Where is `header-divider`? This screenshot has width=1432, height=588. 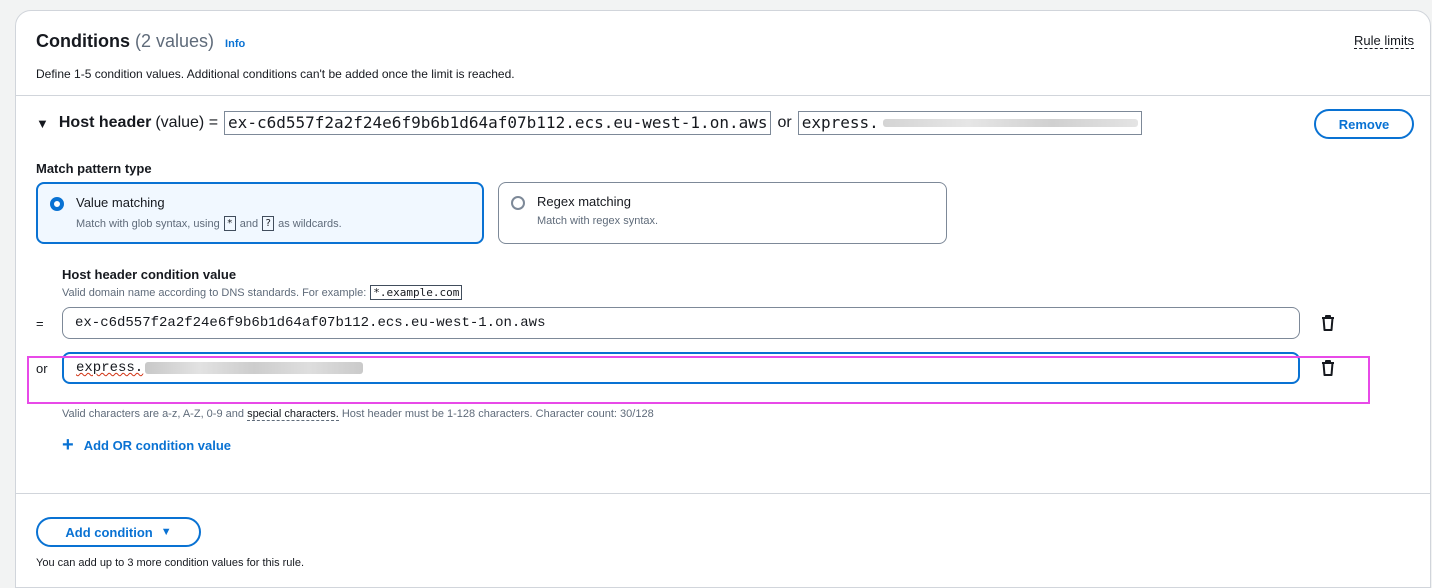 header-divider is located at coordinates (723, 95).